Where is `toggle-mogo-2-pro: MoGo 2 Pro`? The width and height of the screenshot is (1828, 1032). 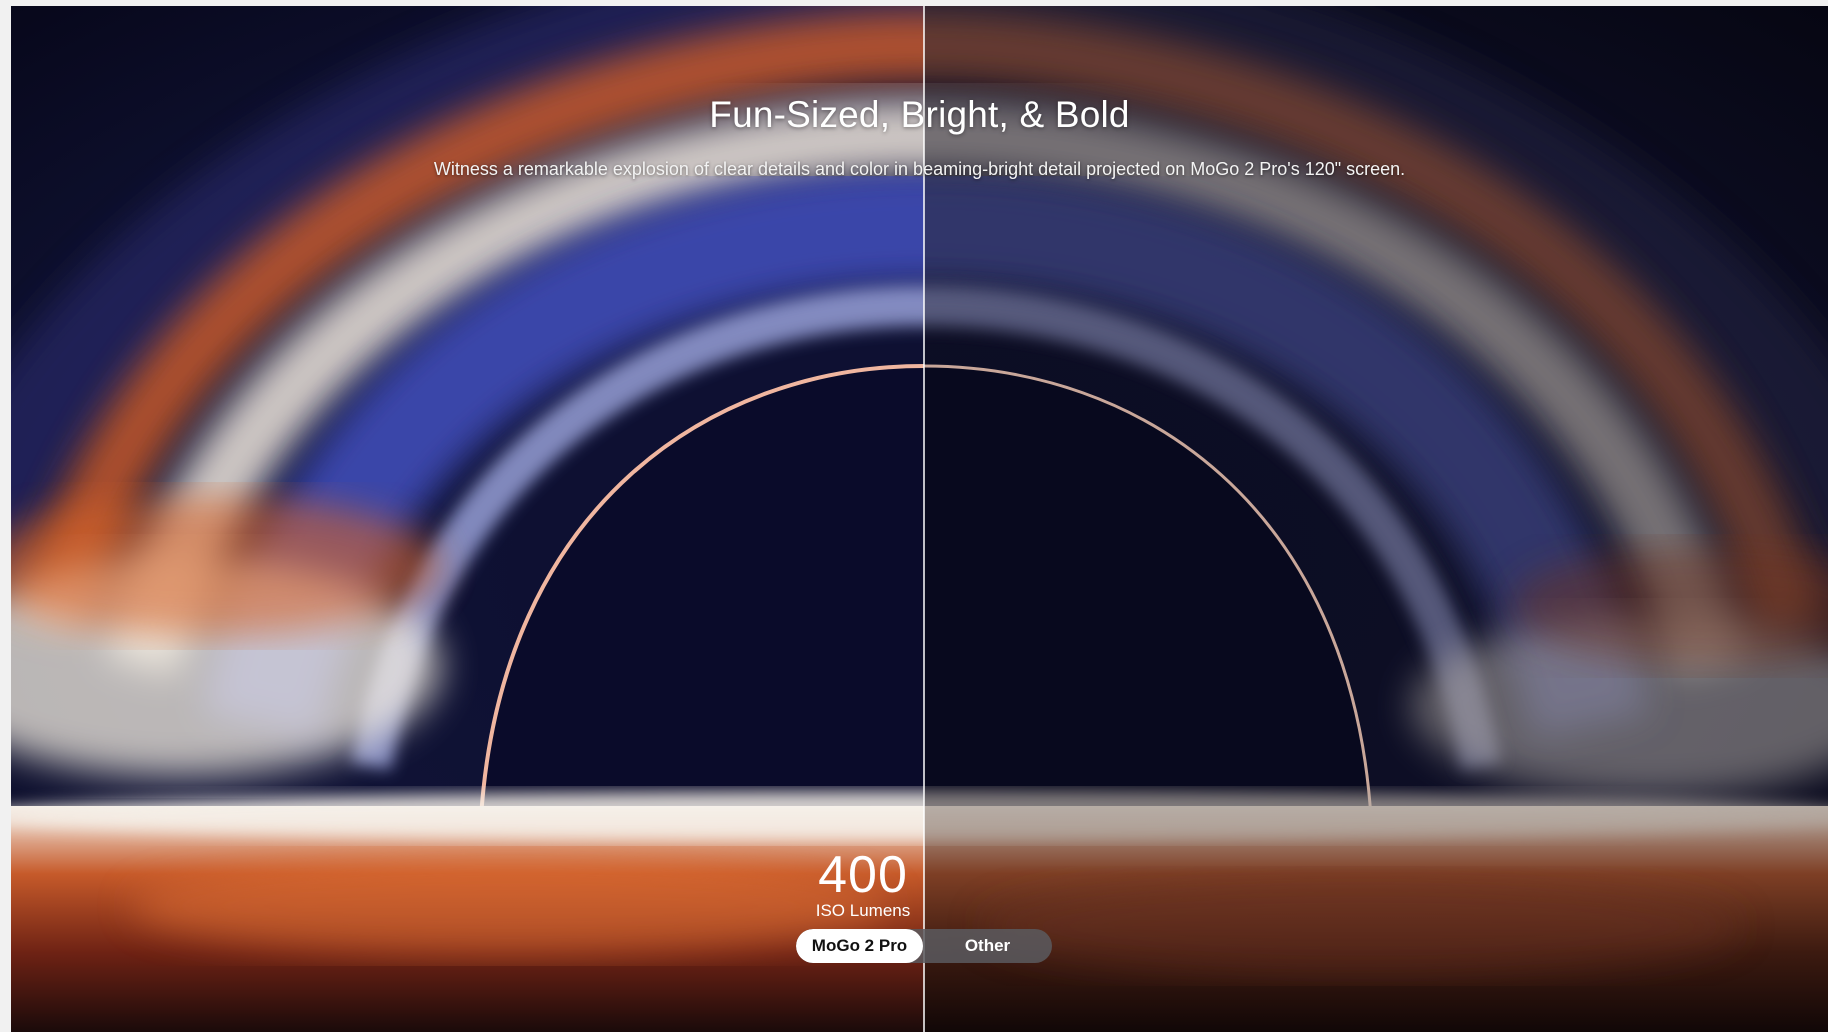
toggle-mogo-2-pro: MoGo 2 Pro is located at coordinates (859, 946).